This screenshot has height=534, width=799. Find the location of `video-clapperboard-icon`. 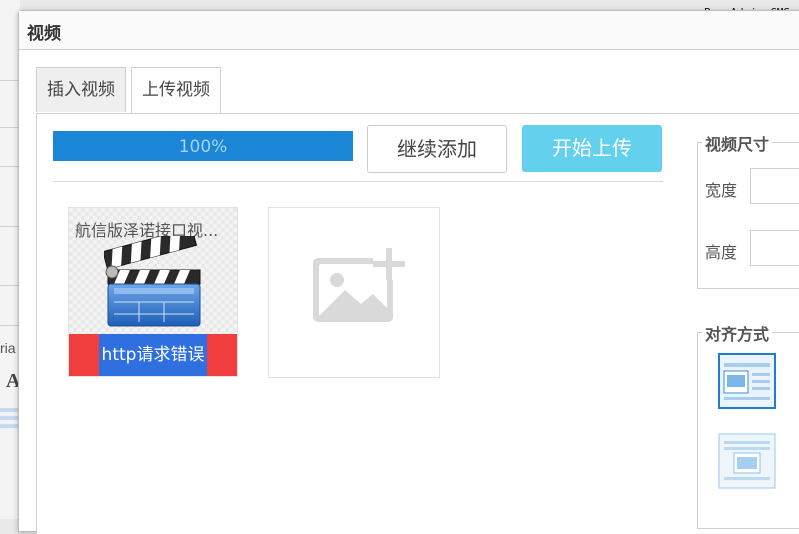

video-clapperboard-icon is located at coordinates (152, 281).